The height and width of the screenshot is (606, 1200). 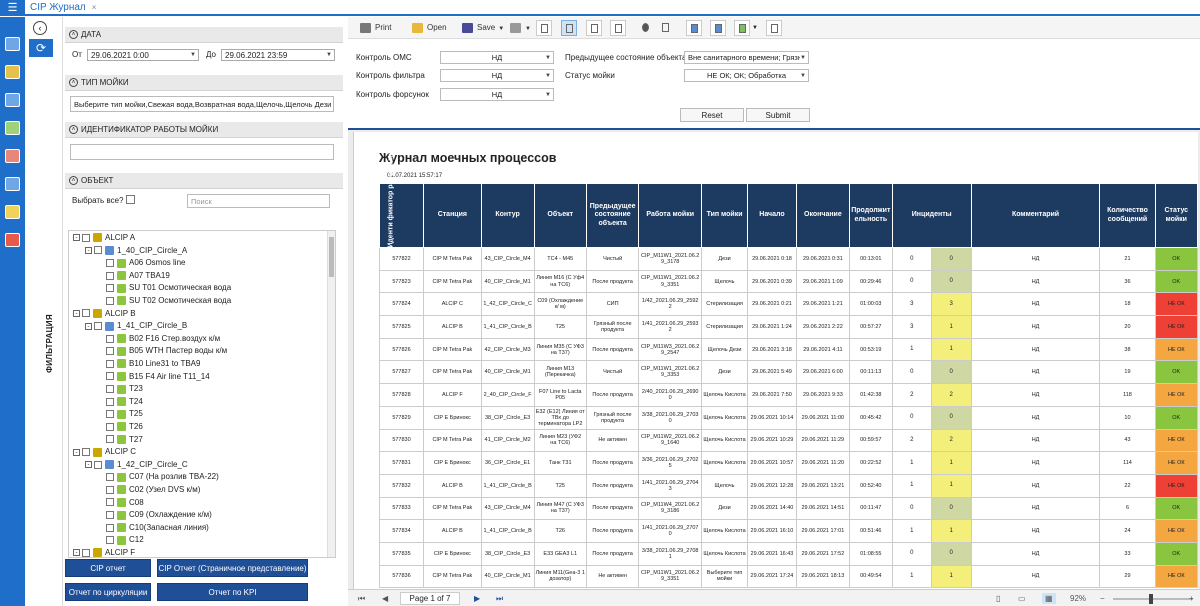 What do you see at coordinates (158, 377) in the screenshot?
I see `tree-item: B15 F4 Air line T11_14` at bounding box center [158, 377].